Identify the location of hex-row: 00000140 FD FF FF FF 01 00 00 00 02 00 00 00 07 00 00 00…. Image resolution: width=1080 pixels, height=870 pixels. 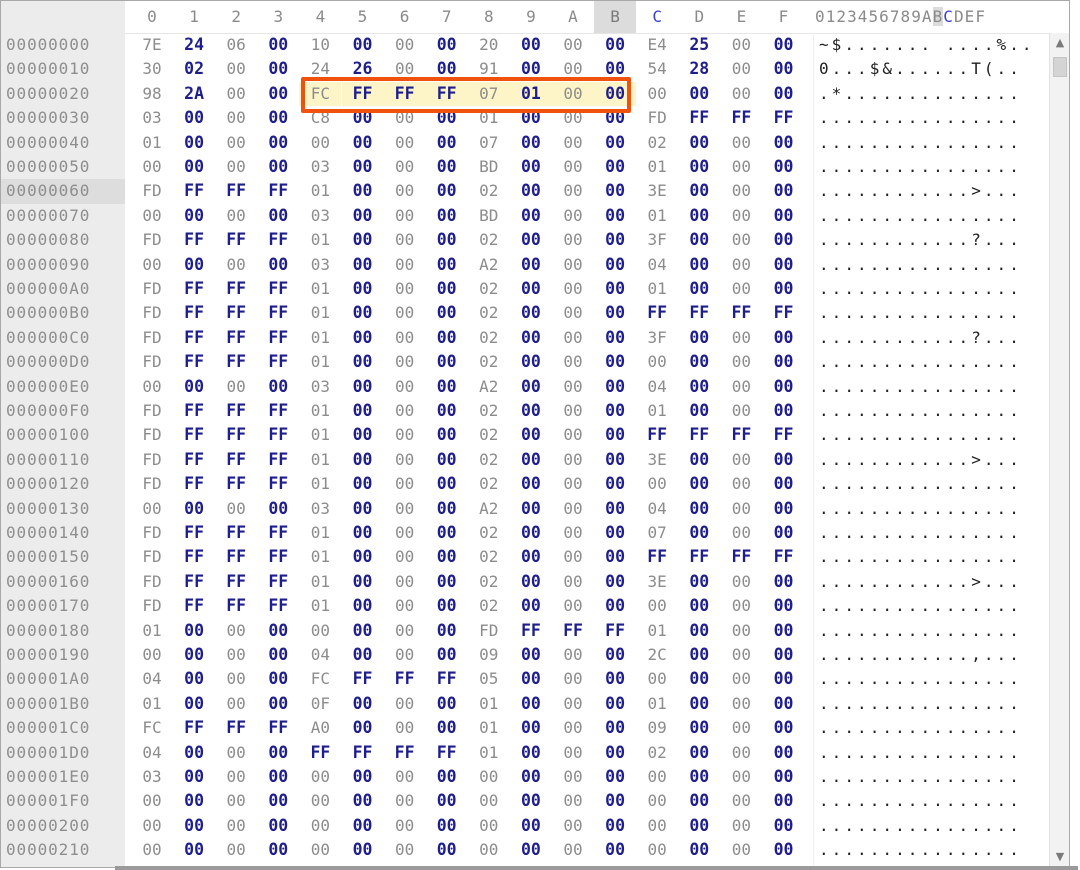
(525, 533).